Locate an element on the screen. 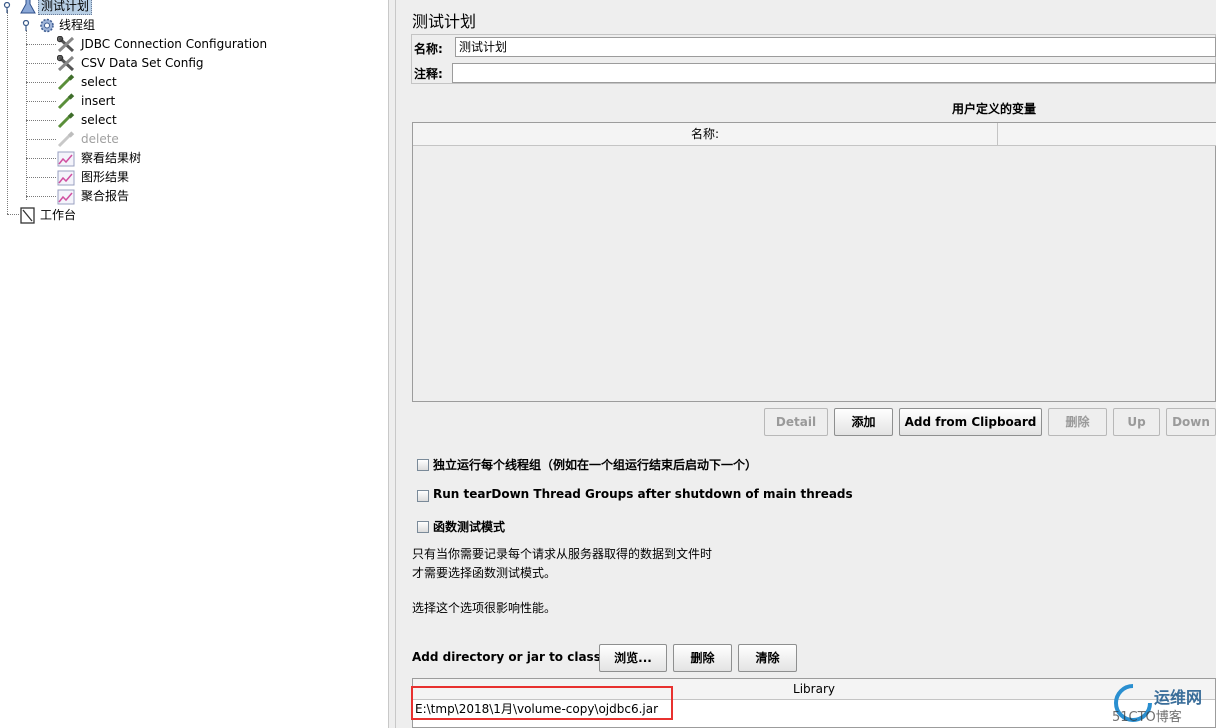 The height and width of the screenshot is (728, 1216). page-title: 测试计划 is located at coordinates (444, 21).